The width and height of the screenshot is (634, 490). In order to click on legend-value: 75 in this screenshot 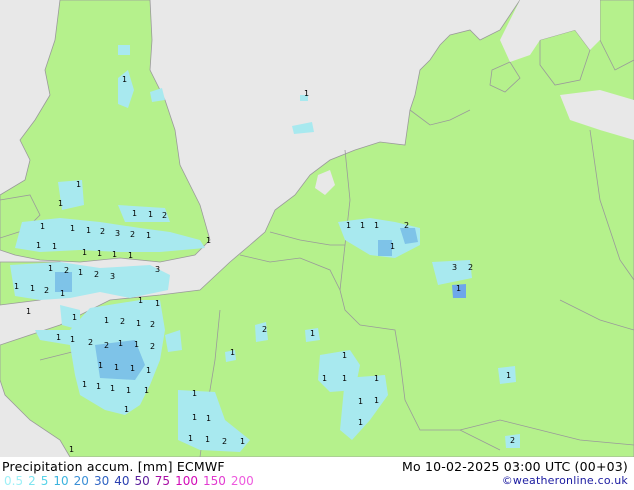, I will do `click(162, 481)`.